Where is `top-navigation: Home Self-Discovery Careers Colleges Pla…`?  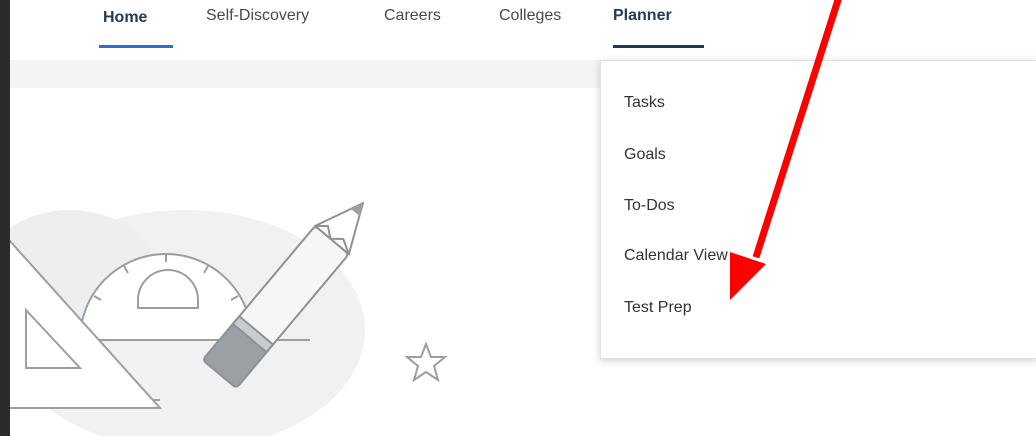 top-navigation: Home Self-Discovery Careers Colleges Pla… is located at coordinates (523, 28).